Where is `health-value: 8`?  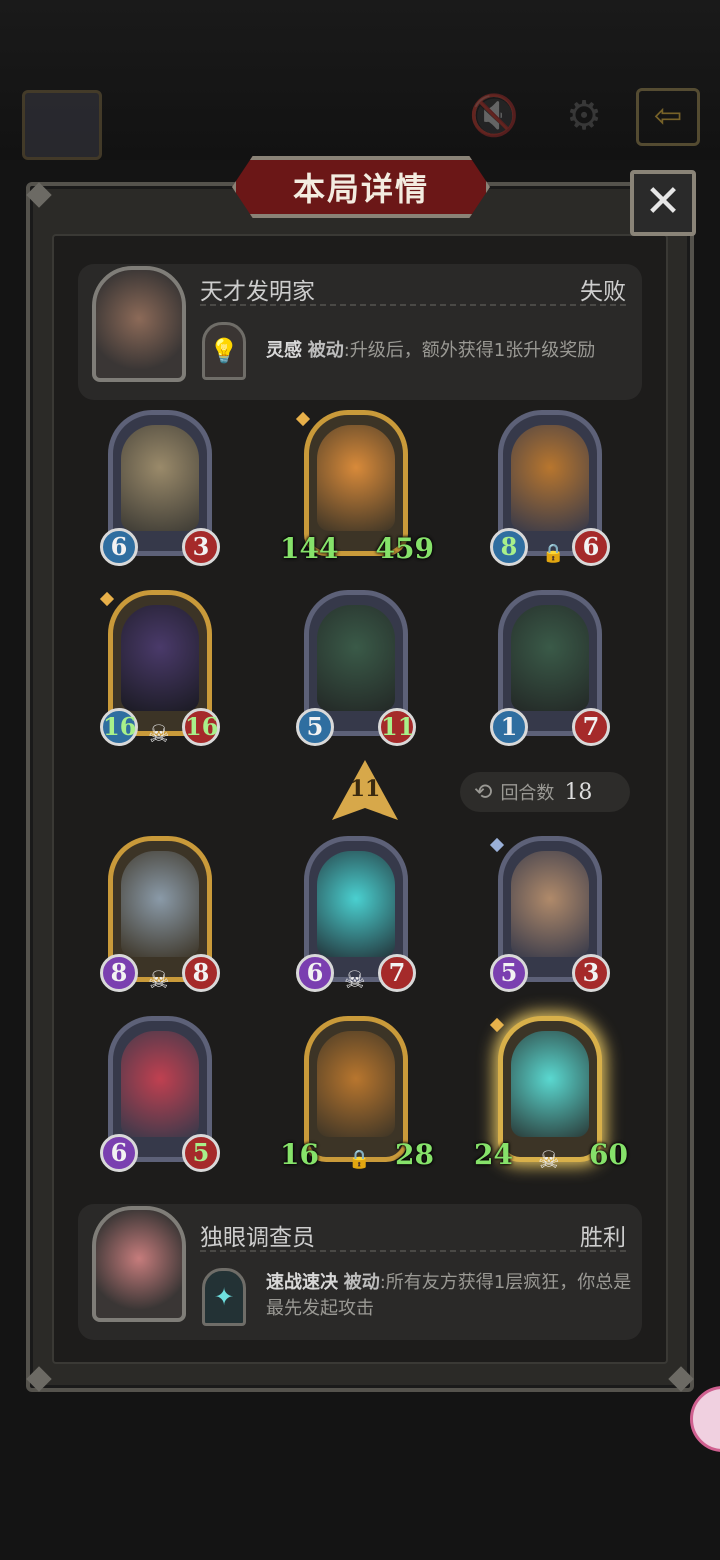
health-value: 8 is located at coordinates (201, 973).